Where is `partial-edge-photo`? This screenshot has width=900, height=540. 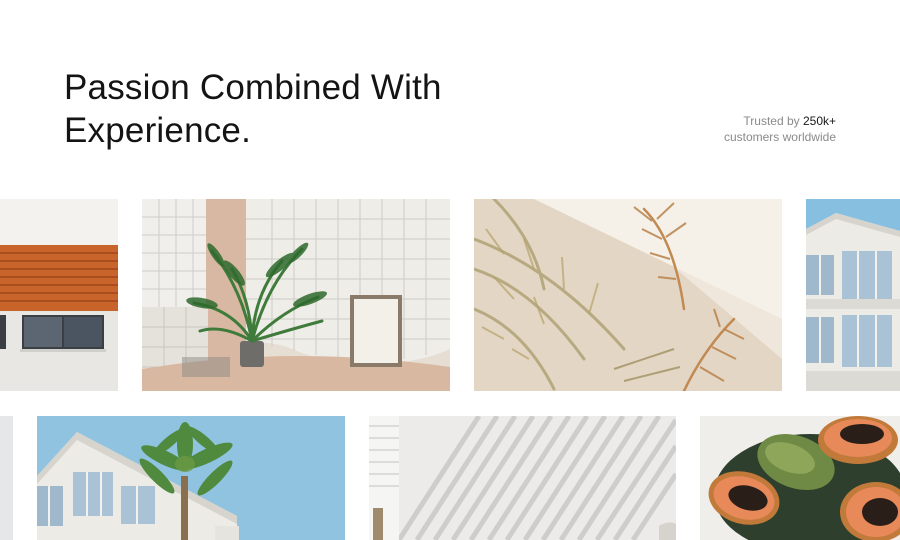 partial-edge-photo is located at coordinates (6, 478).